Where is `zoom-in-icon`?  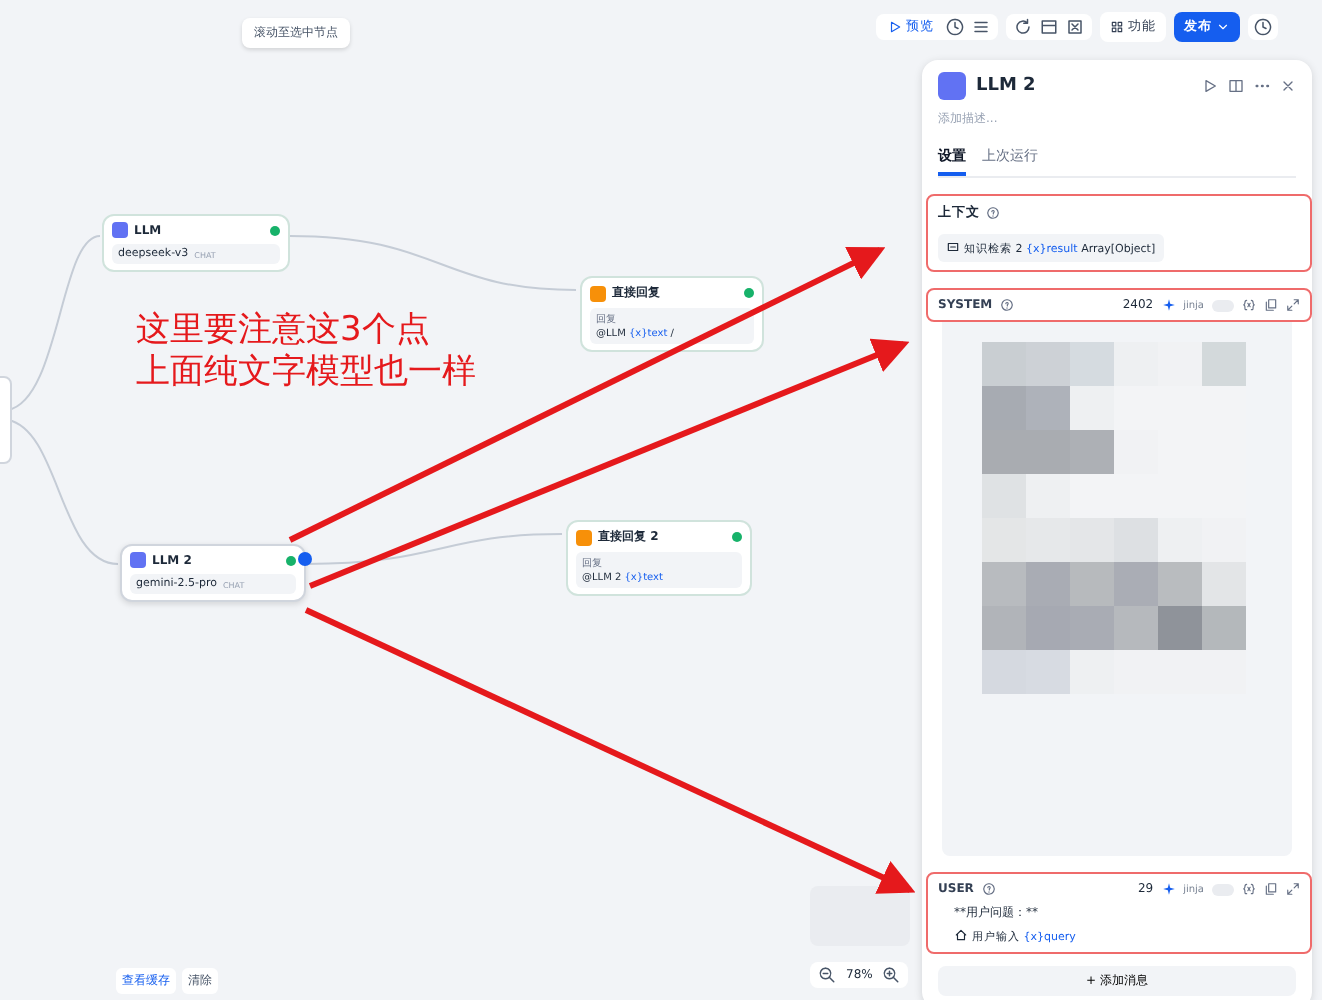 zoom-in-icon is located at coordinates (891, 975).